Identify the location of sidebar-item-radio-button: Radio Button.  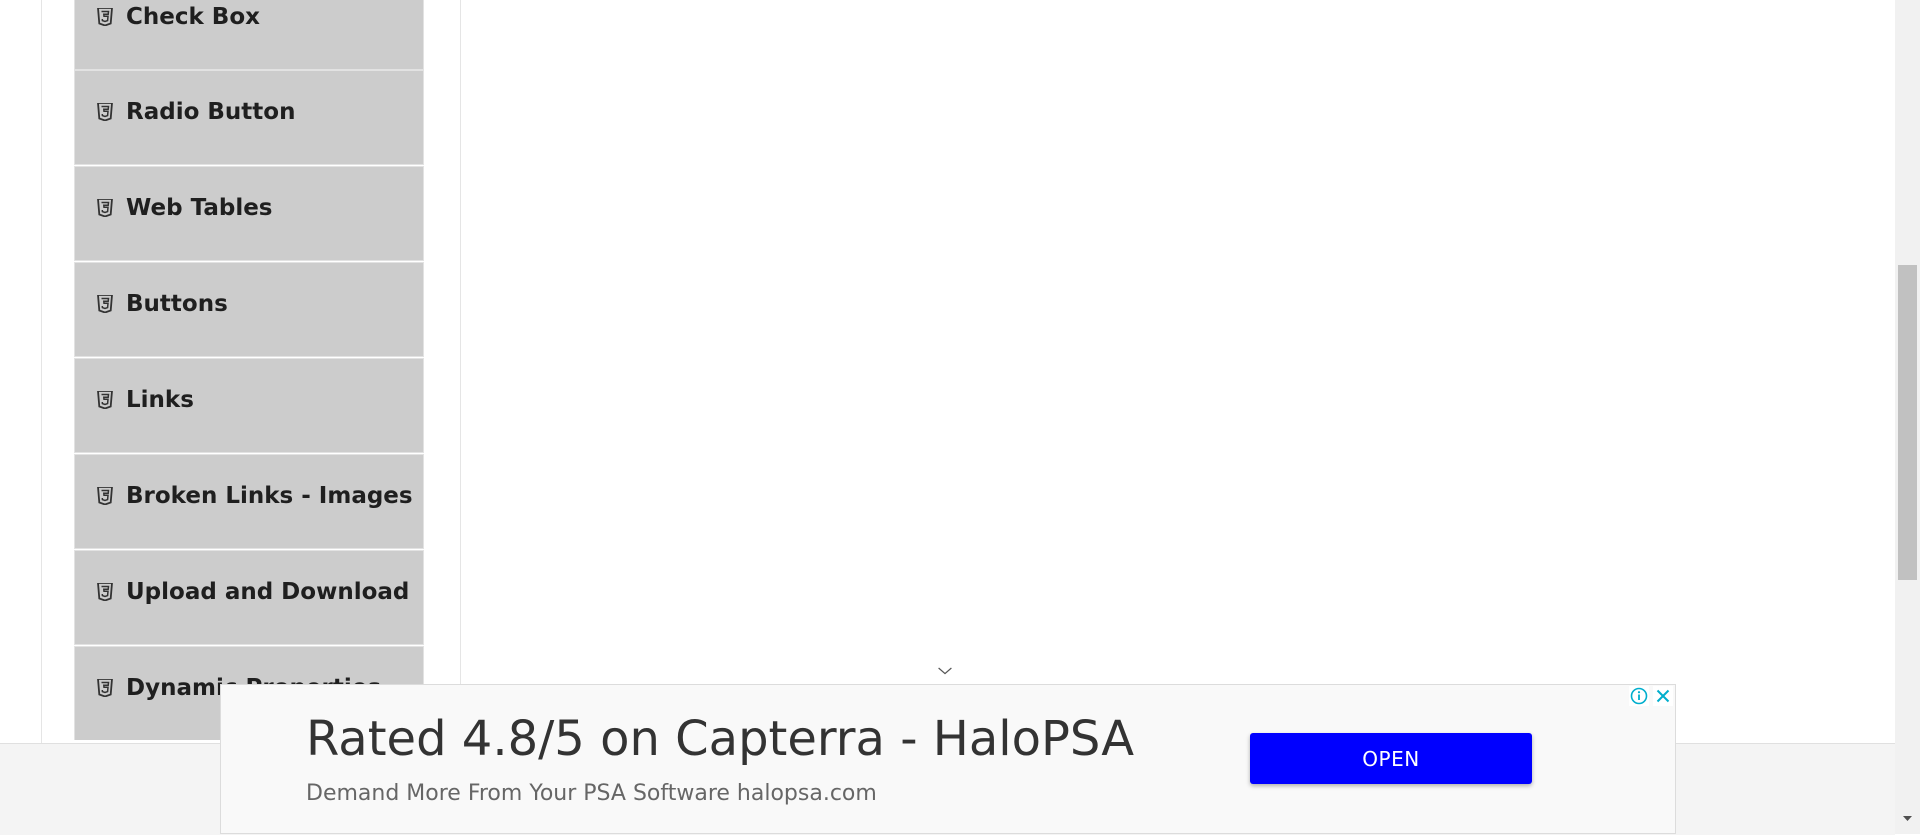
(249, 117).